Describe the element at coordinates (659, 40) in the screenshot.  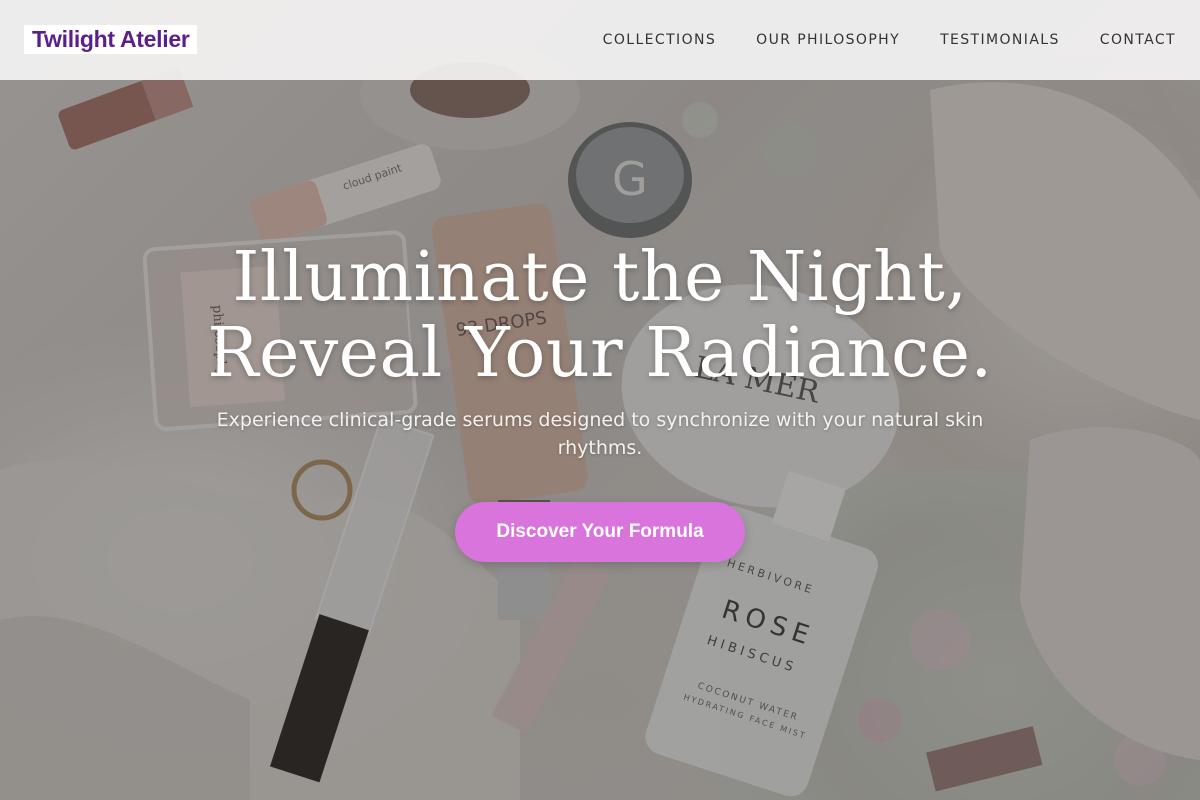
I see `nav-link-collections: COLLECTIONS` at that location.